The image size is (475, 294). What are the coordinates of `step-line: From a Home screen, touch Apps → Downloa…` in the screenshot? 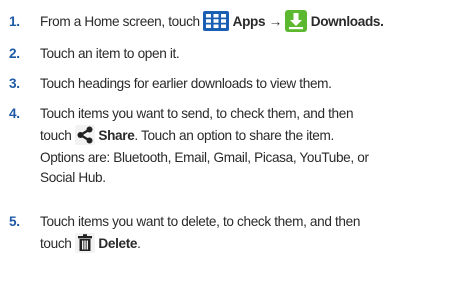 It's located at (256, 22).